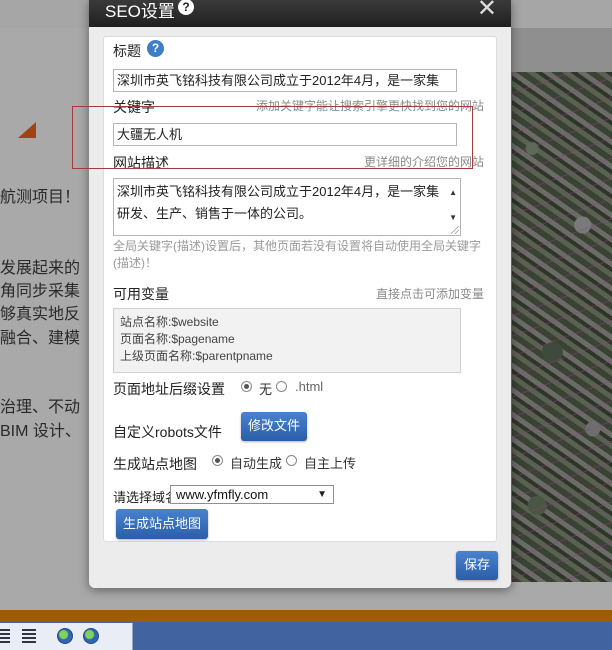  What do you see at coordinates (285, 80) in the screenshot?
I see `title-input: 深圳市英飞铭科技有限公司成立于2012年4月，是一家集` at bounding box center [285, 80].